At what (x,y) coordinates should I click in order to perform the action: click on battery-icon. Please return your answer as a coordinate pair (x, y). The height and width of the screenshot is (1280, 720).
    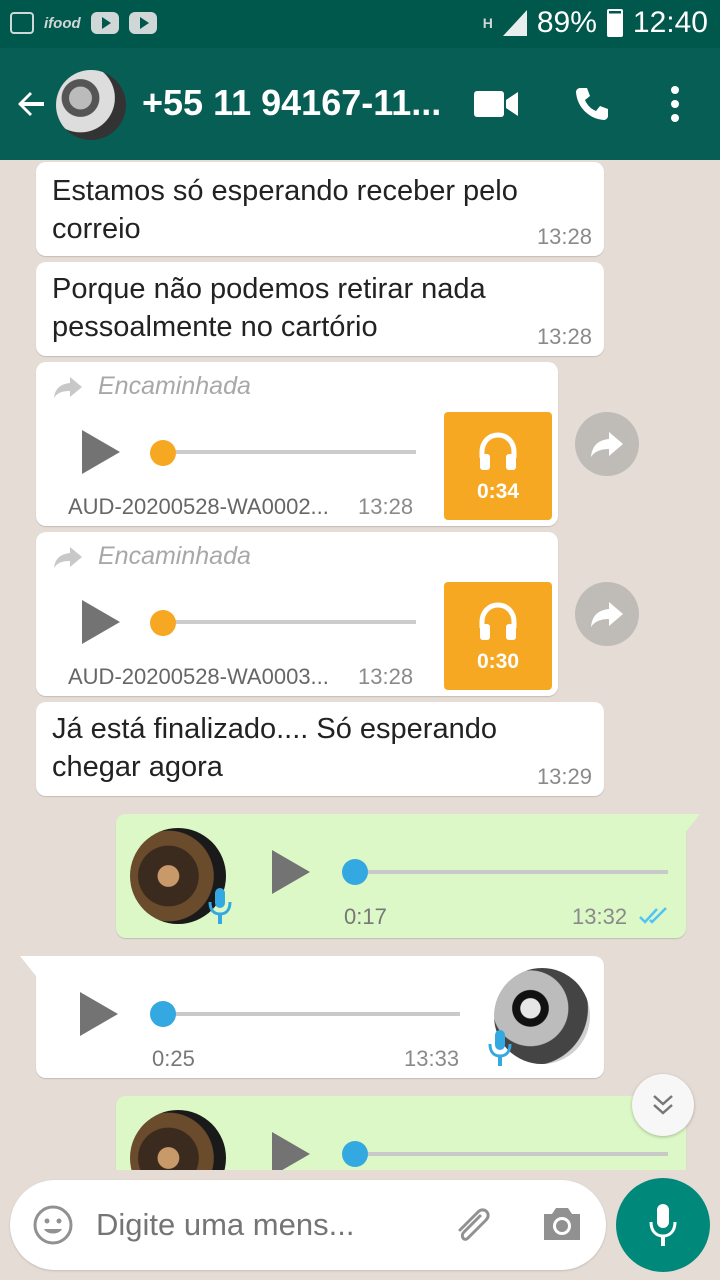
    Looking at the image, I should click on (614, 23).